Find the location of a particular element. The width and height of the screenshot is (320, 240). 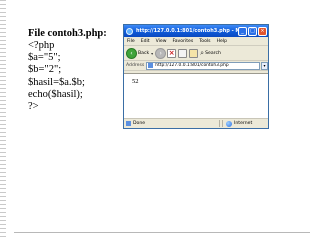

address-url: http://127.0.0.1:801/contoh3.php is located at coordinates (191, 65).